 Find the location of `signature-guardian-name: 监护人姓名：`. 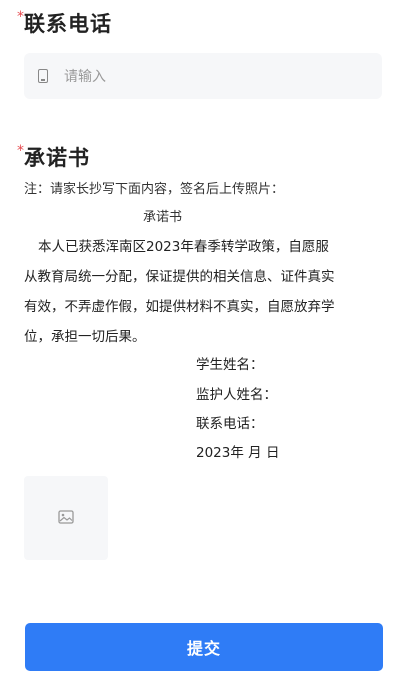

signature-guardian-name: 监护人姓名： is located at coordinates (236, 395).